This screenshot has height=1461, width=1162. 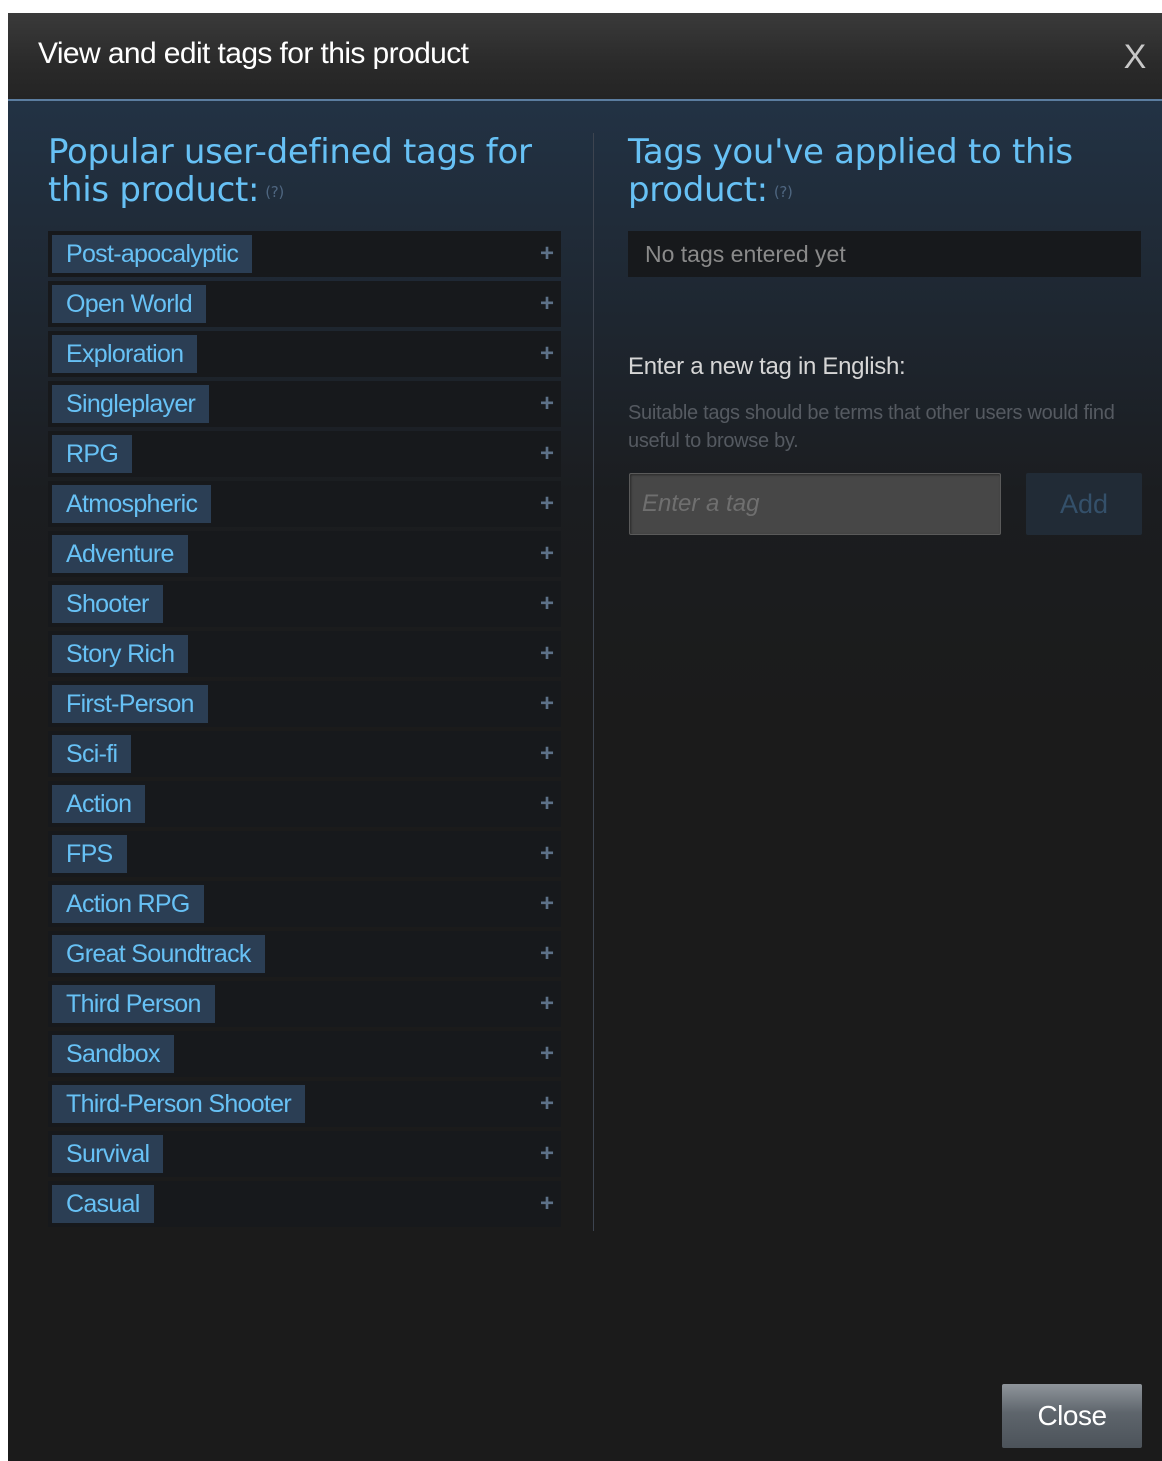 What do you see at coordinates (131, 404) in the screenshot?
I see `tag-link: Singleplayer` at bounding box center [131, 404].